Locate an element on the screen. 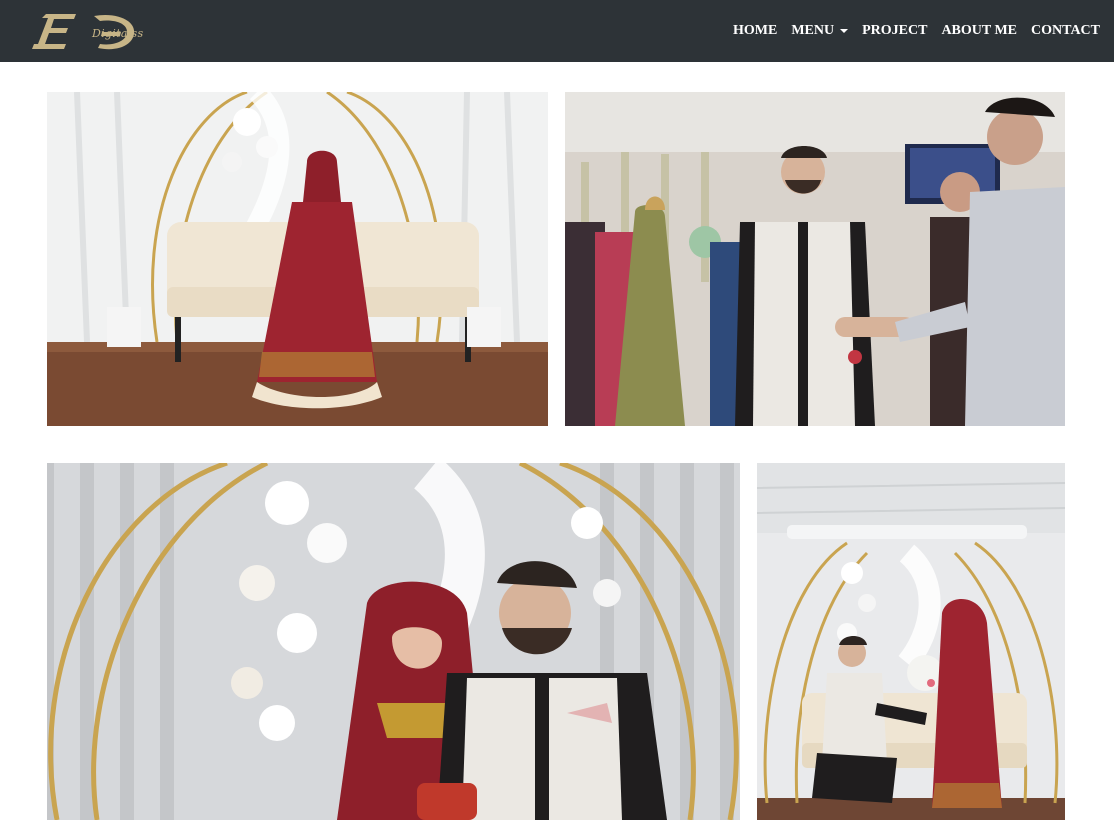 The image size is (1114, 820). nav-contact-link: CONTACT is located at coordinates (1065, 31).